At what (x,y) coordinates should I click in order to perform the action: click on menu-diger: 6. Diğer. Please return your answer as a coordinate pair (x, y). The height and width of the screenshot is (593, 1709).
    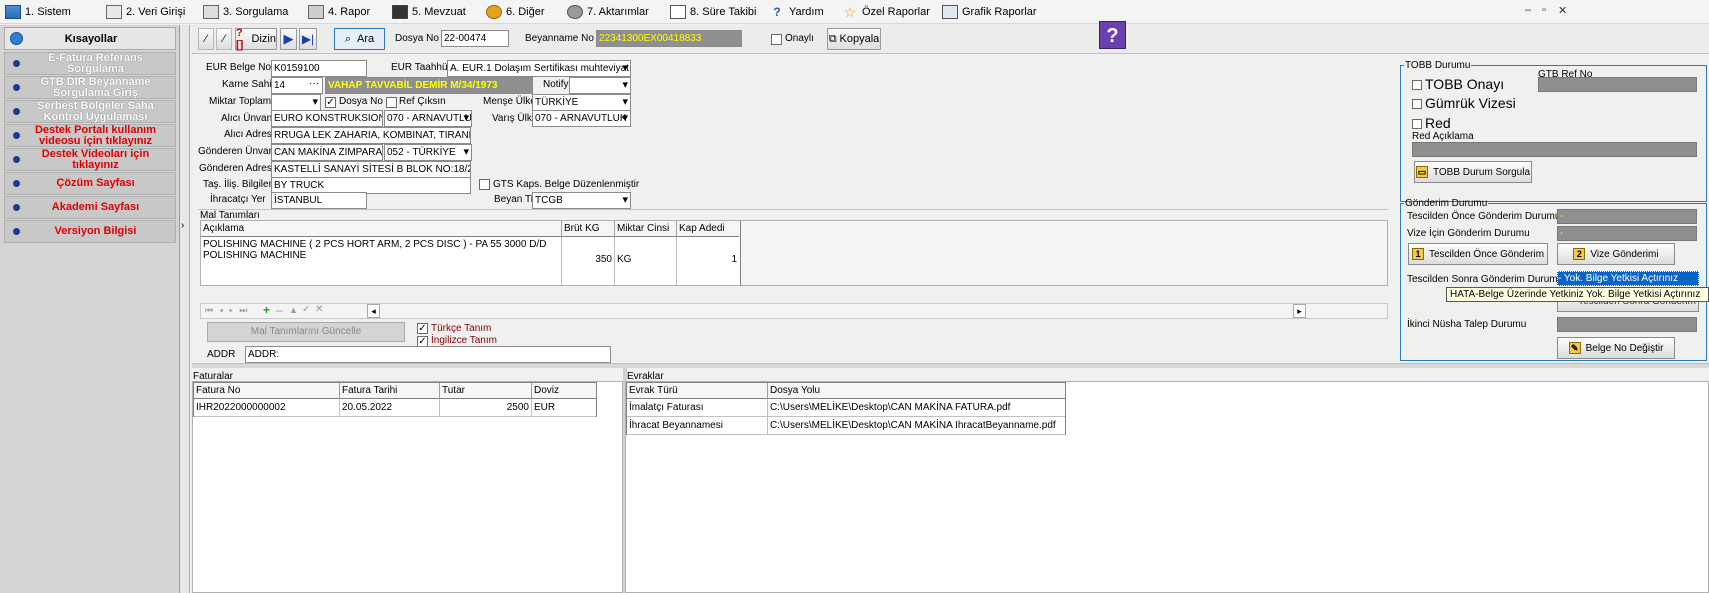
    Looking at the image, I should click on (515, 12).